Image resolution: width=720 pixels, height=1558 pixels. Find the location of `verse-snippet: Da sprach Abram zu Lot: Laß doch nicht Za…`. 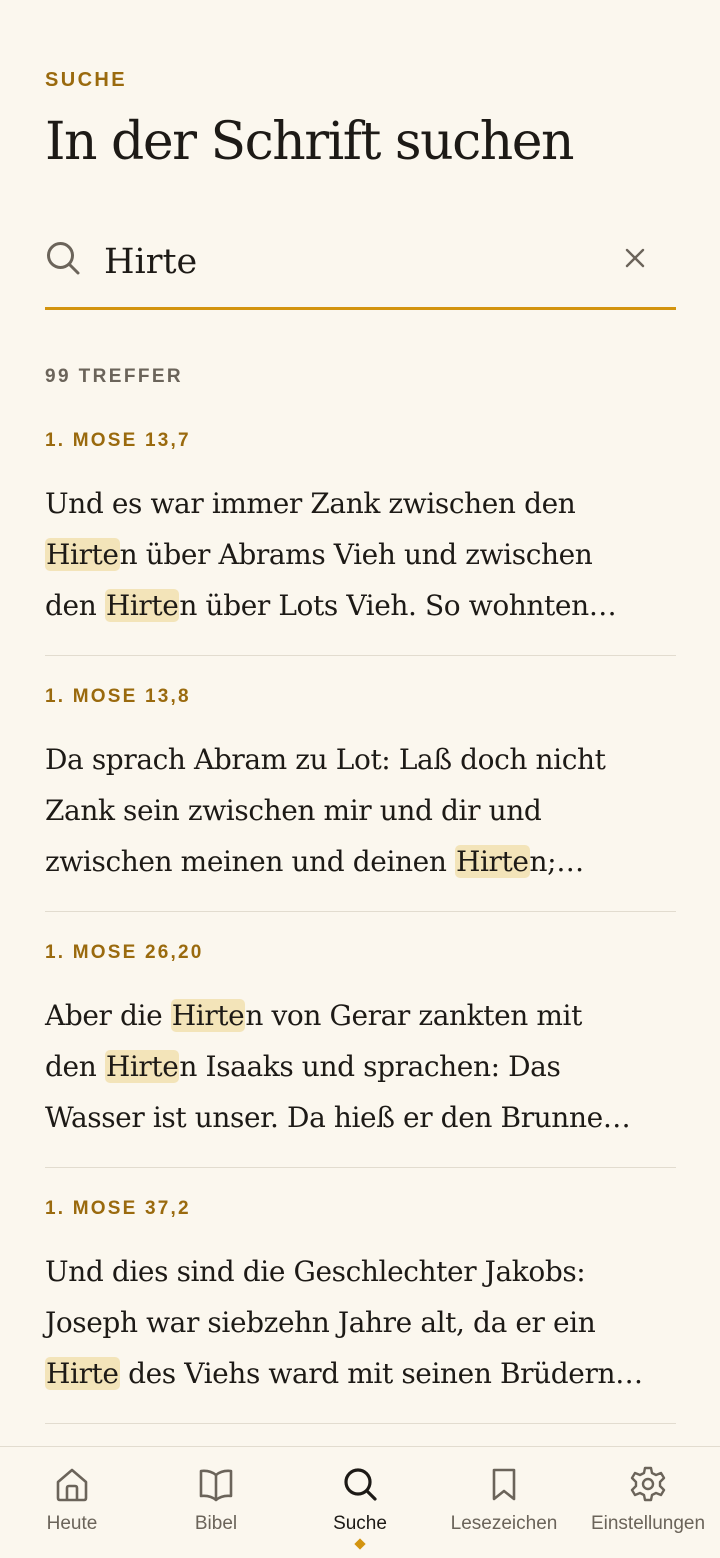

verse-snippet: Da sprach Abram zu Lot: Laß doch nicht Za… is located at coordinates (365, 810).